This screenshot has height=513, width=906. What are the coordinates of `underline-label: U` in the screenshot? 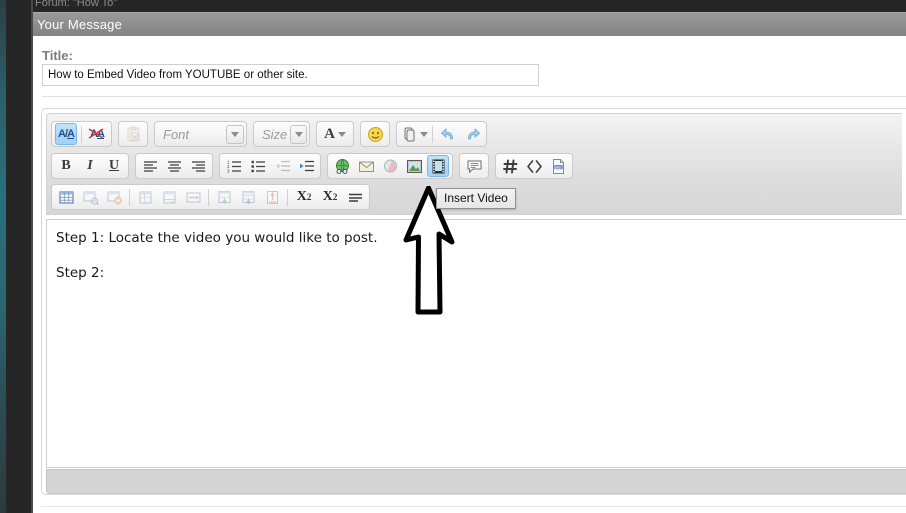 It's located at (114, 165).